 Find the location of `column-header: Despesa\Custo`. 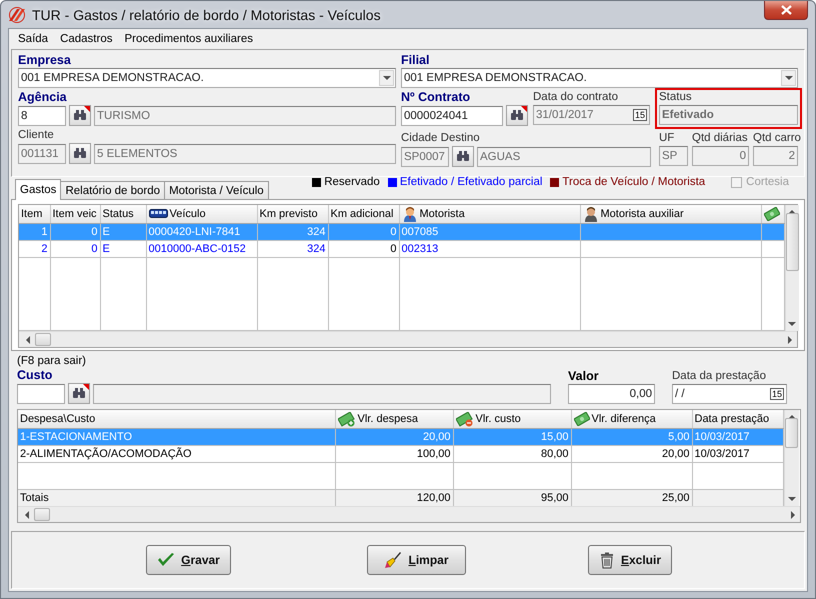

column-header: Despesa\Custo is located at coordinates (58, 419).